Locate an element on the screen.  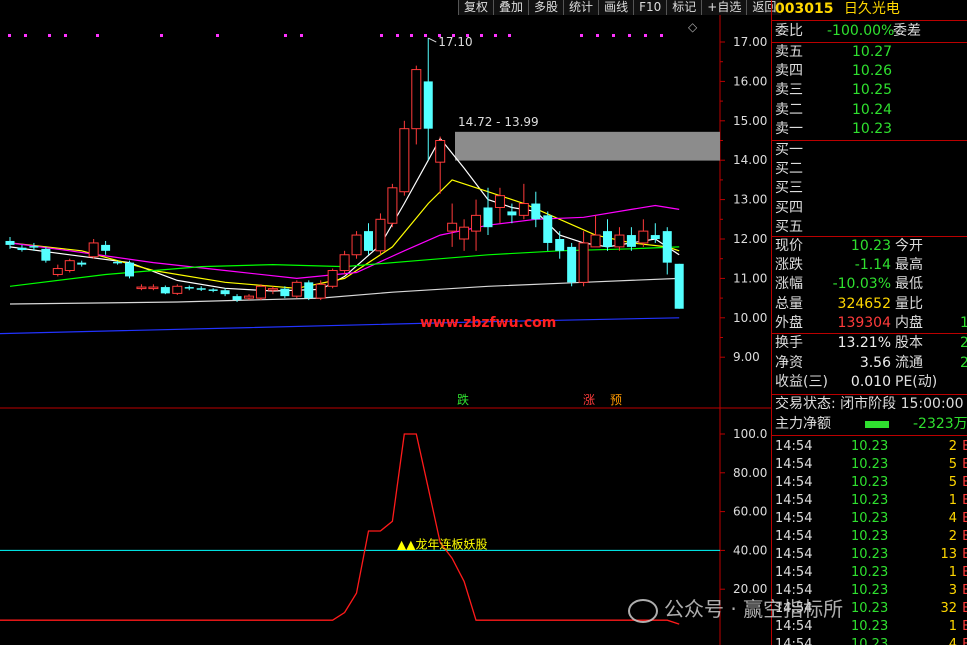
y-tick-label: 11.00 is located at coordinates (750, 278).